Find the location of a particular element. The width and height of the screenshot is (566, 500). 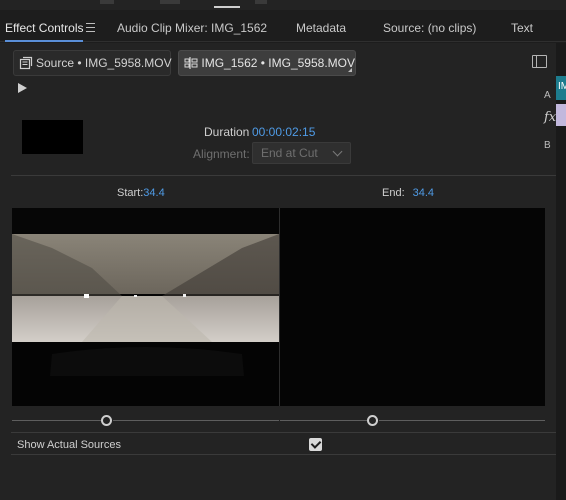

source-clip-label: Source • IMG_5958.MOV is located at coordinates (104, 63).